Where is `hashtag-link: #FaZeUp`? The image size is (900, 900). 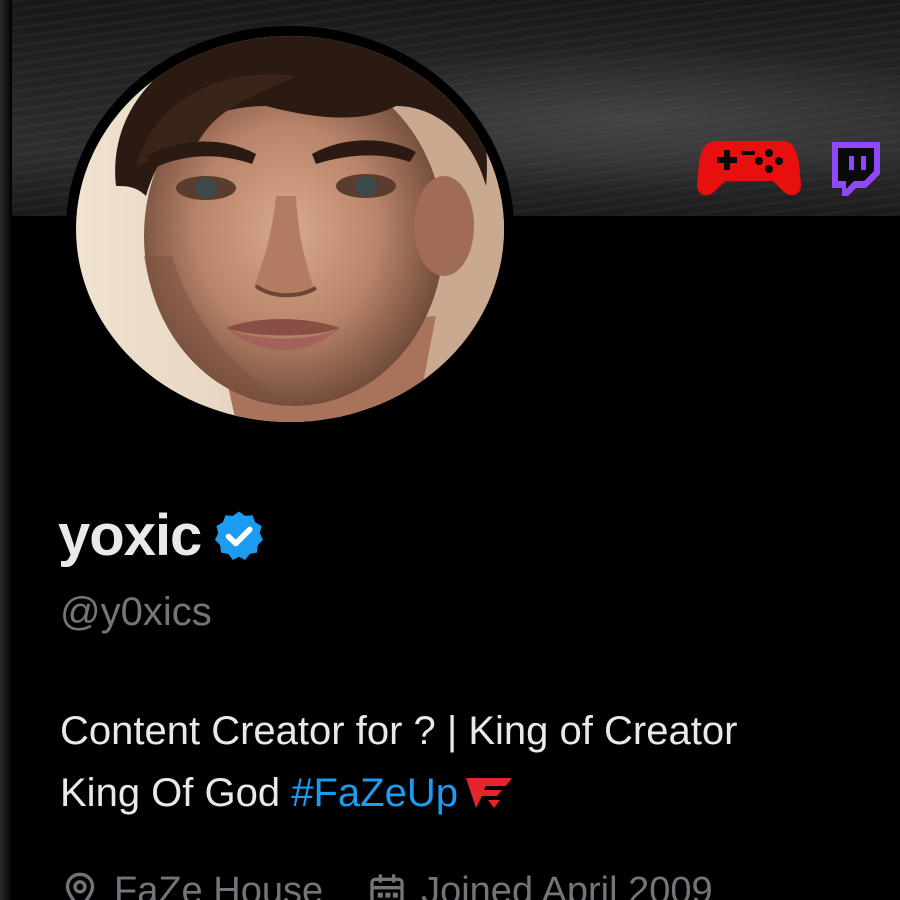
hashtag-link: #FaZeUp is located at coordinates (374, 793).